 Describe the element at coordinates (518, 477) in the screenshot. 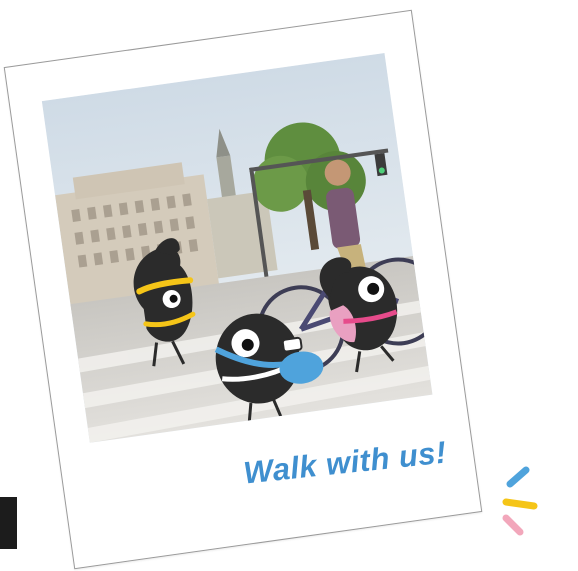

I see `sparkle-blue-stroke` at that location.